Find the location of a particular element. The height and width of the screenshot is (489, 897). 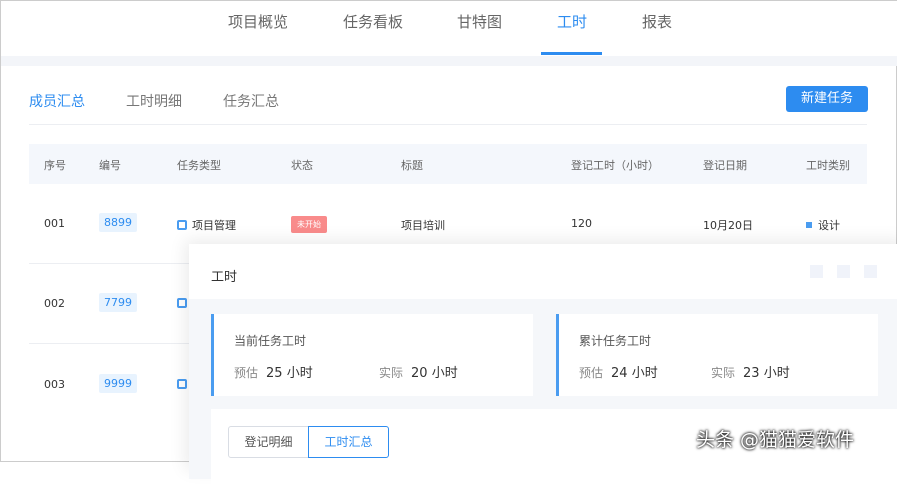

tab-overview: 项目概览 is located at coordinates (258, 21).